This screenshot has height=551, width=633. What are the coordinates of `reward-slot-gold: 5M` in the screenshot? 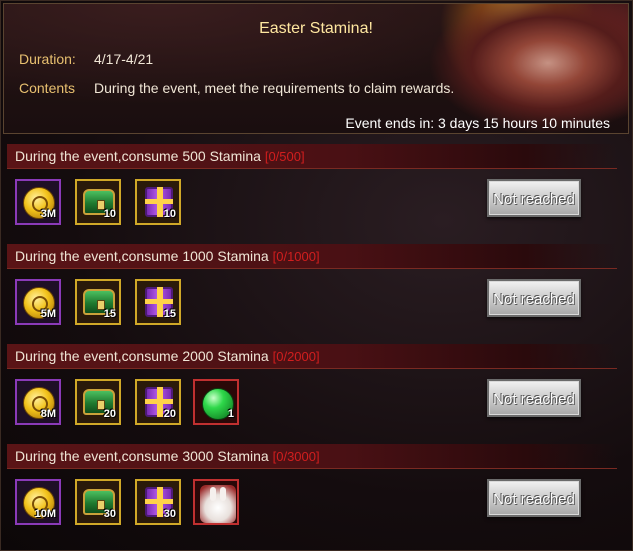 It's located at (38, 302).